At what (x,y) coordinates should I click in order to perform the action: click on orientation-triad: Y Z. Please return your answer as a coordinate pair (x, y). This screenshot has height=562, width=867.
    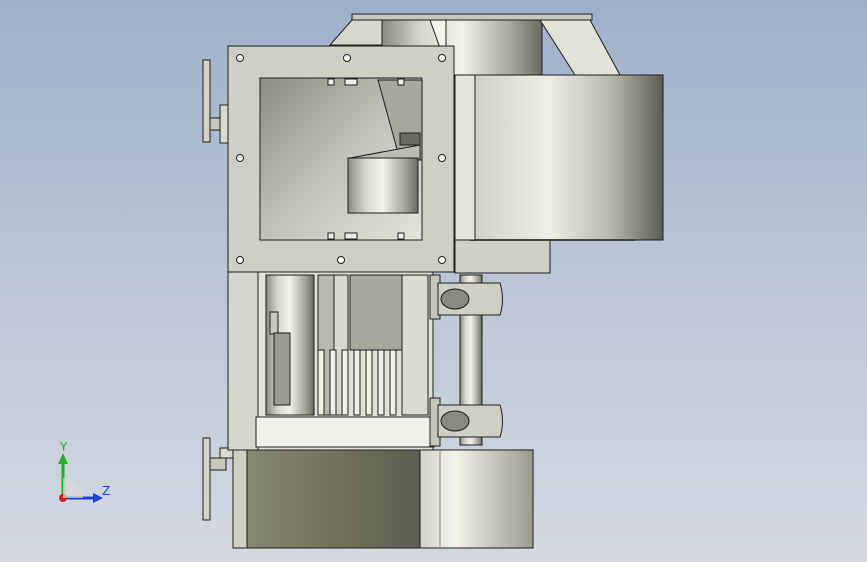
    Looking at the image, I should click on (80, 475).